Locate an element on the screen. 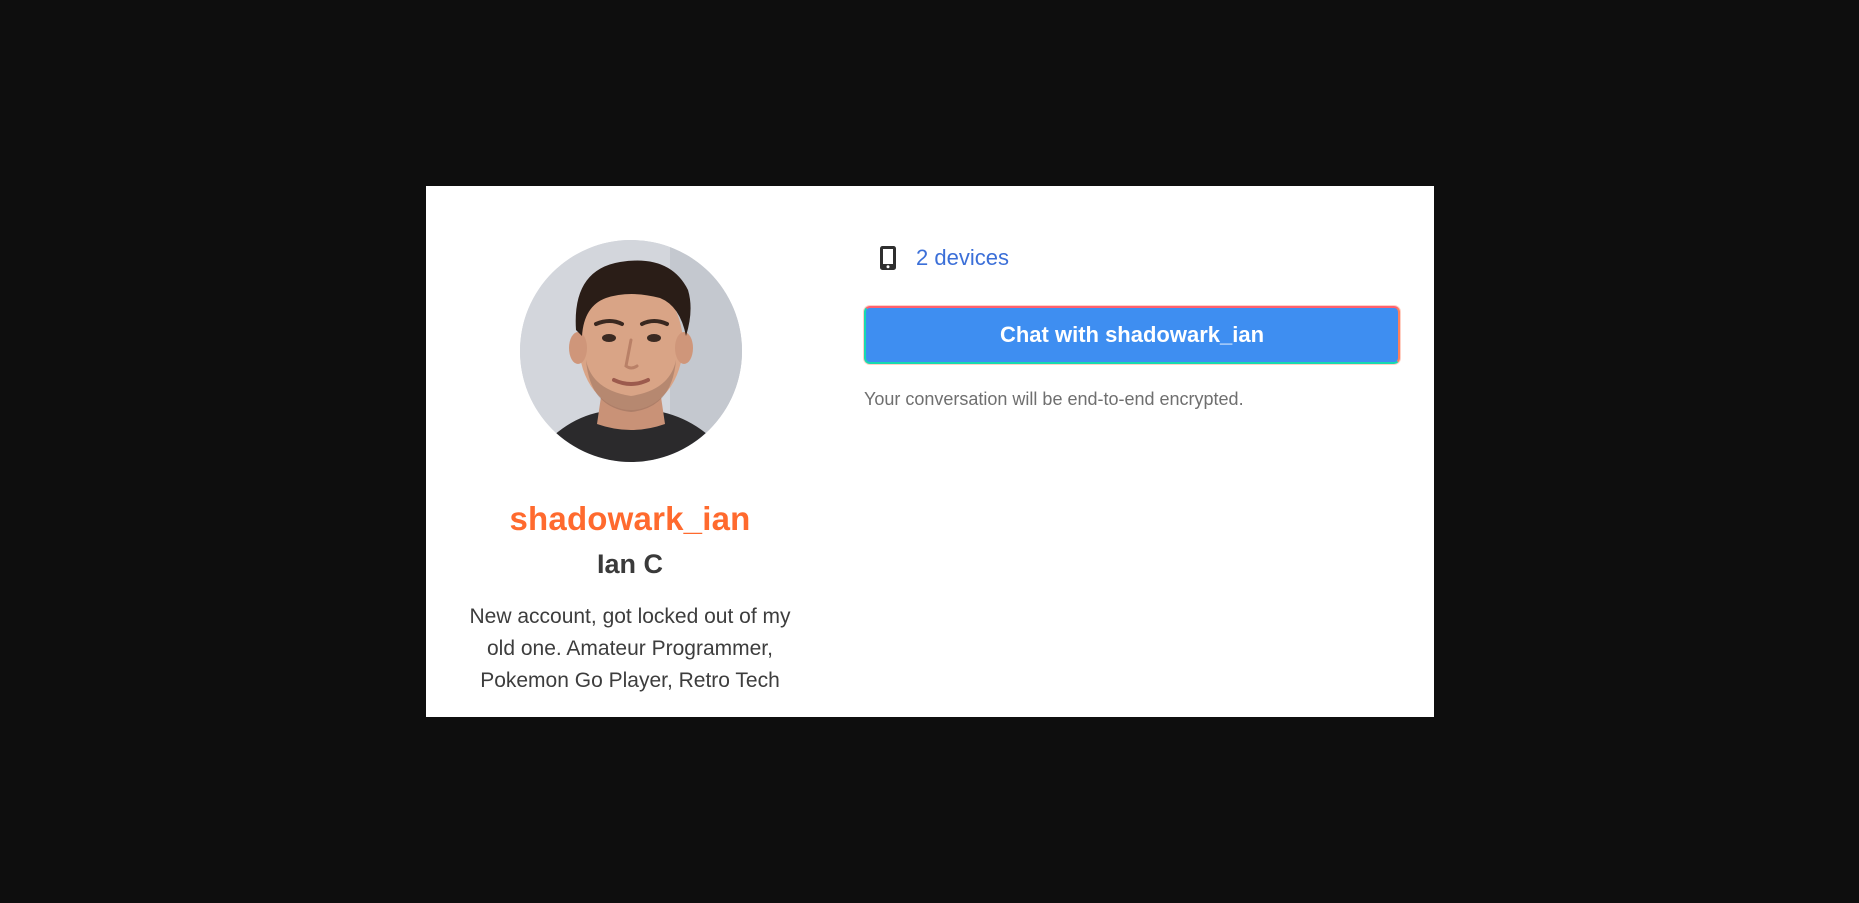  profile-photo is located at coordinates (631, 351).